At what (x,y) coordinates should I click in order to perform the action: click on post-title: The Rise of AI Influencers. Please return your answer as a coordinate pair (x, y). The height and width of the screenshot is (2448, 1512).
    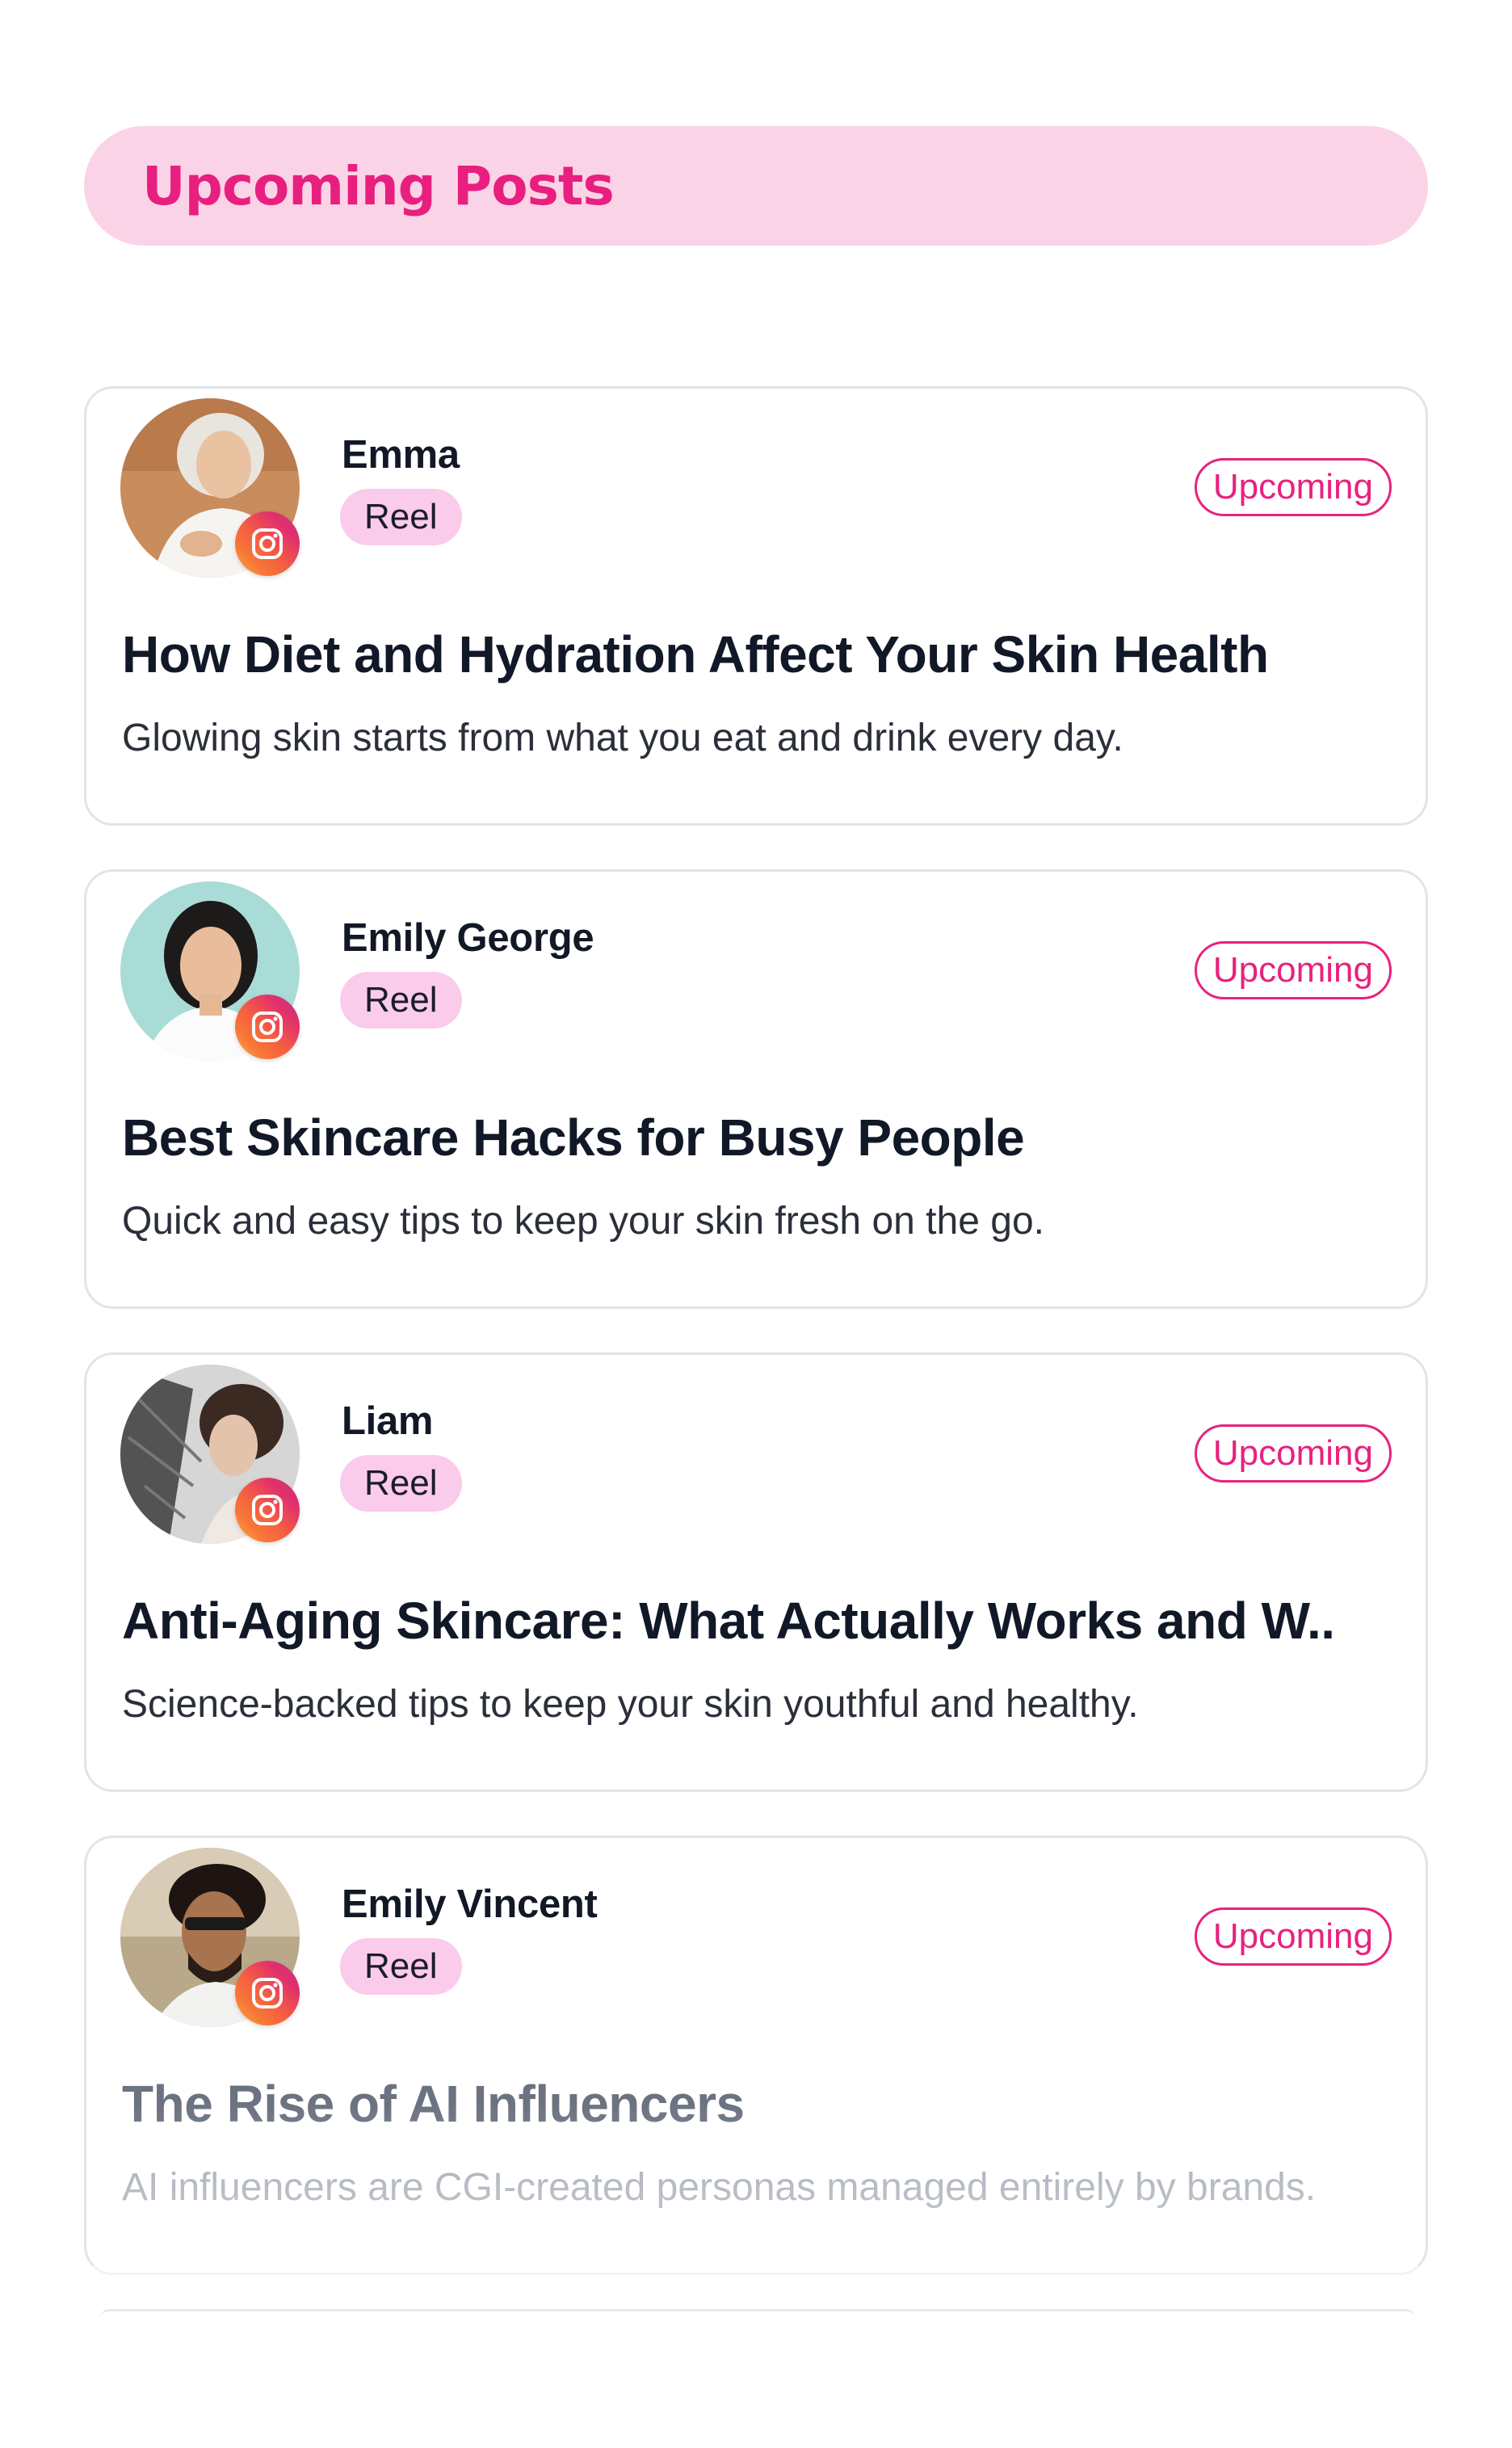
    Looking at the image, I should click on (760, 2104).